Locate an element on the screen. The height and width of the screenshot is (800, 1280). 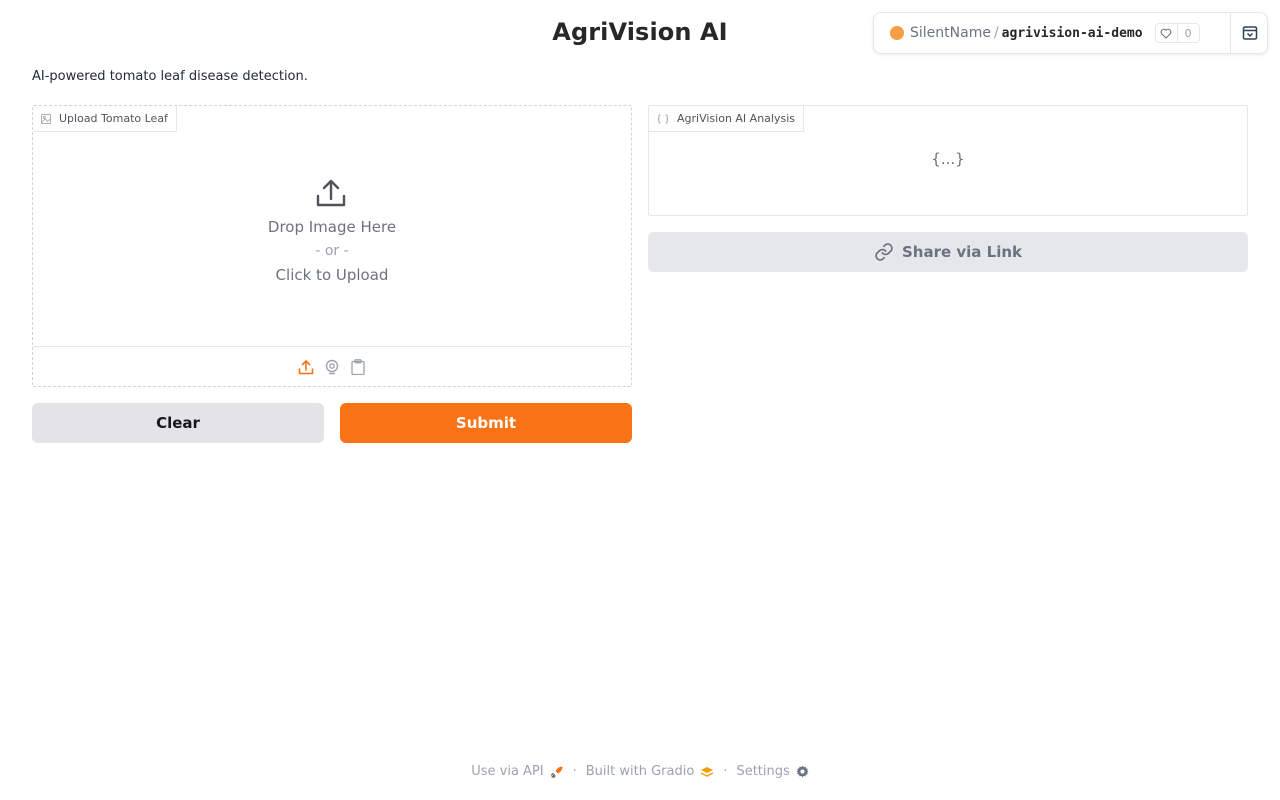
collapse-header-button is located at coordinates (1249, 33).